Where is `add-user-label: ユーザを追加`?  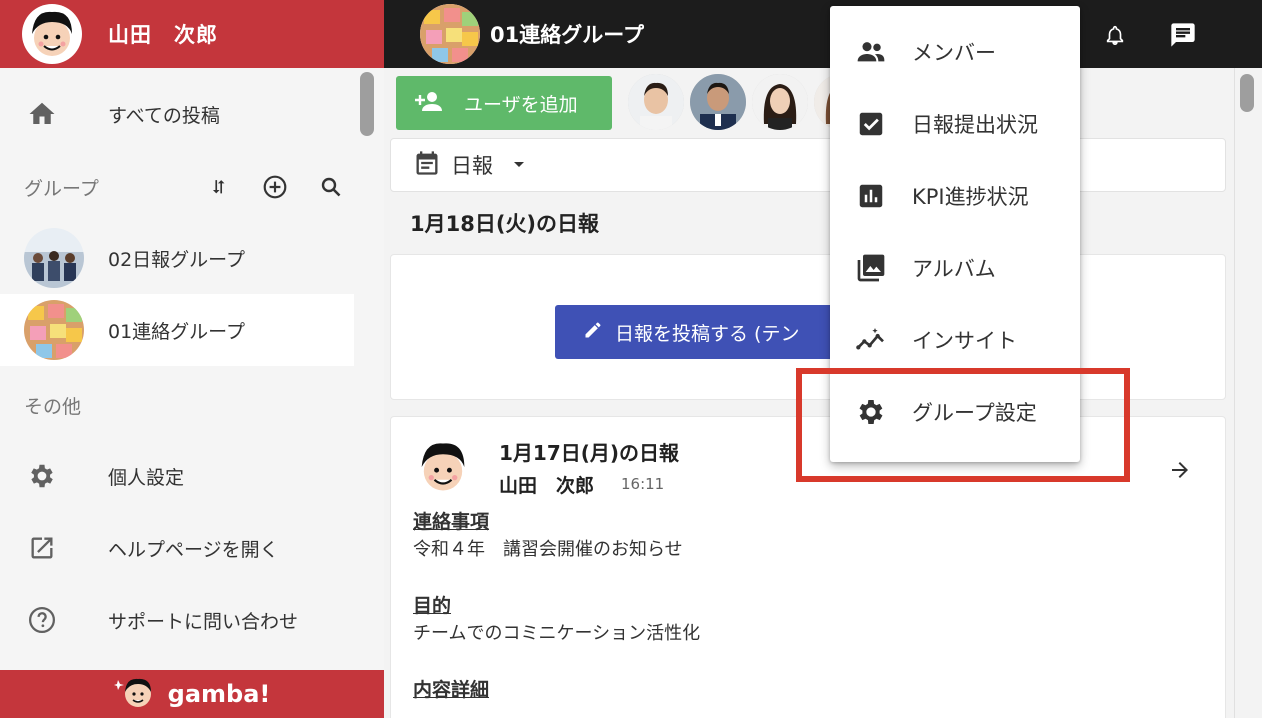
add-user-label: ユーザを追加 is located at coordinates (521, 104).